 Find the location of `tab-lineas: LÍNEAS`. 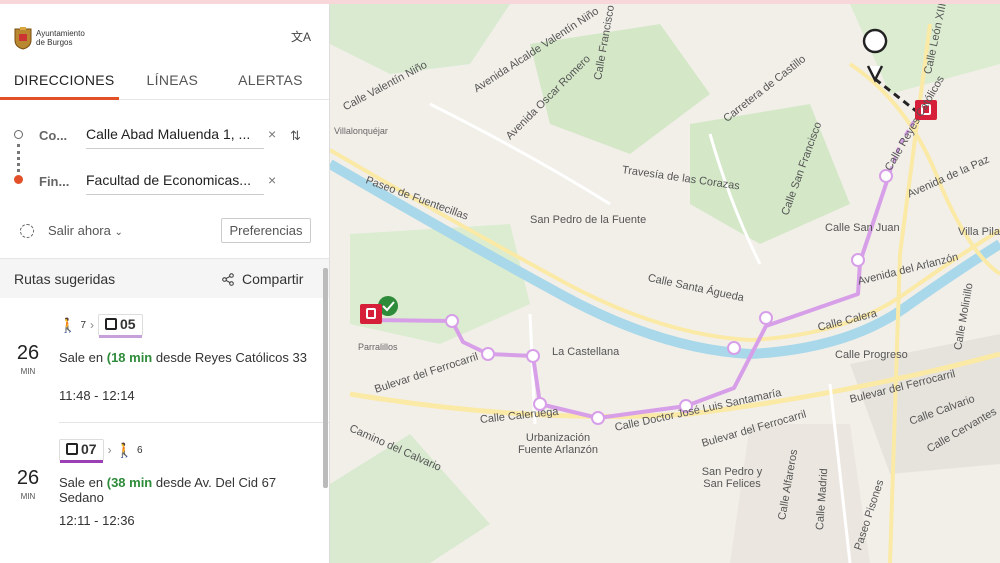

tab-lineas: LÍNEAS is located at coordinates (171, 82).